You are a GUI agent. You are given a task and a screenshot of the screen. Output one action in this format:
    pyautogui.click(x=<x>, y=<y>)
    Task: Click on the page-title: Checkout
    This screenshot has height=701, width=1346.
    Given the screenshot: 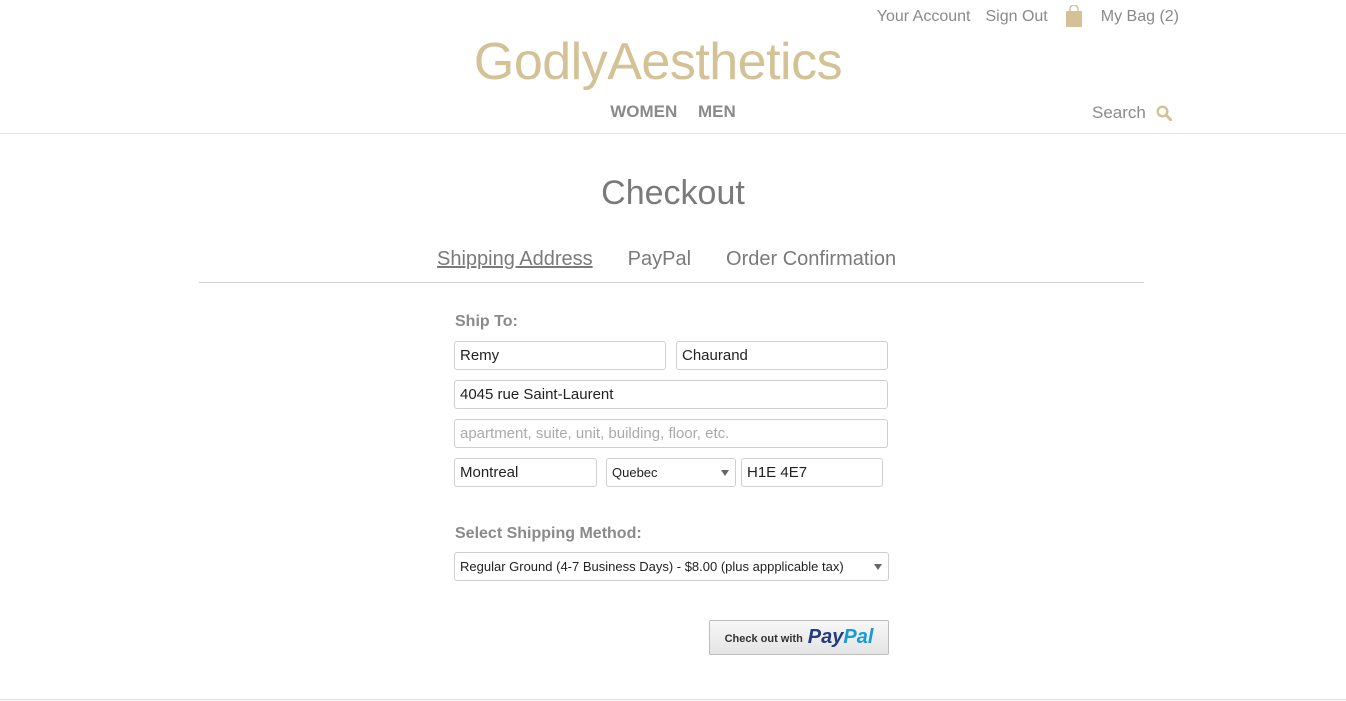 What is the action you would take?
    pyautogui.click(x=673, y=193)
    